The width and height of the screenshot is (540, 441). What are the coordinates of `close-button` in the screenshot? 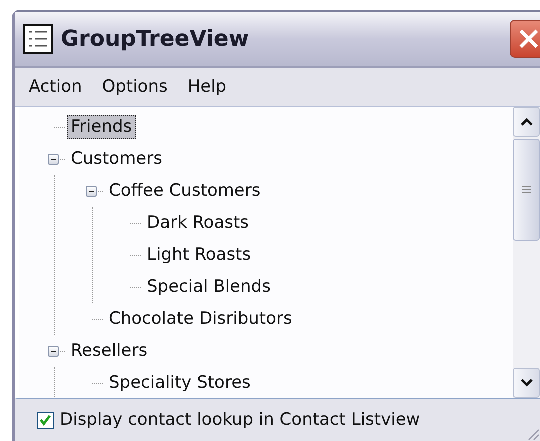 It's located at (525, 39).